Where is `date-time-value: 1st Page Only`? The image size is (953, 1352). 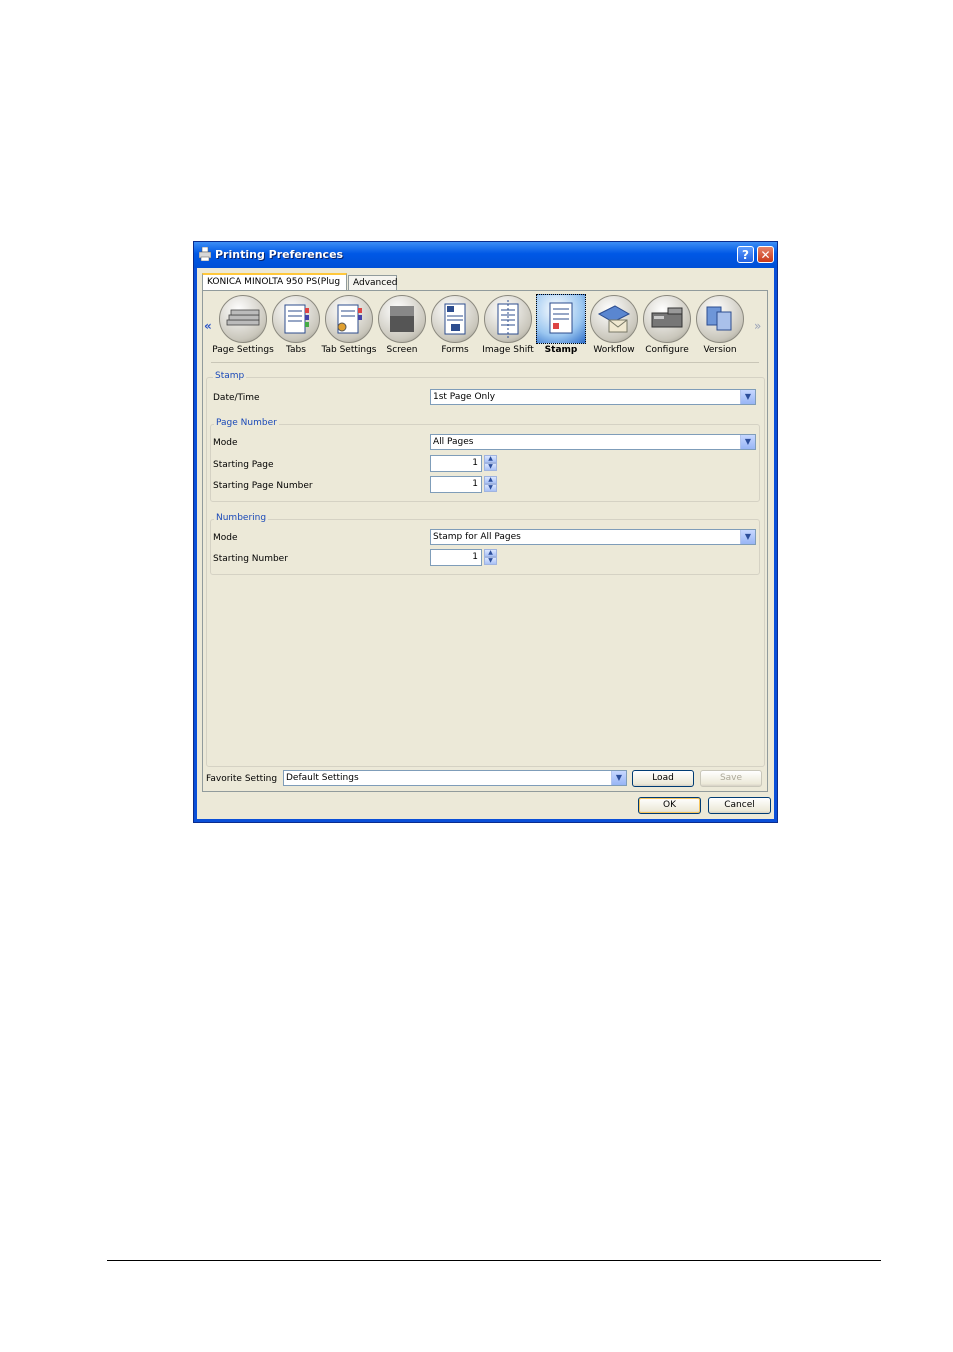
date-time-value: 1st Page Only is located at coordinates (464, 397).